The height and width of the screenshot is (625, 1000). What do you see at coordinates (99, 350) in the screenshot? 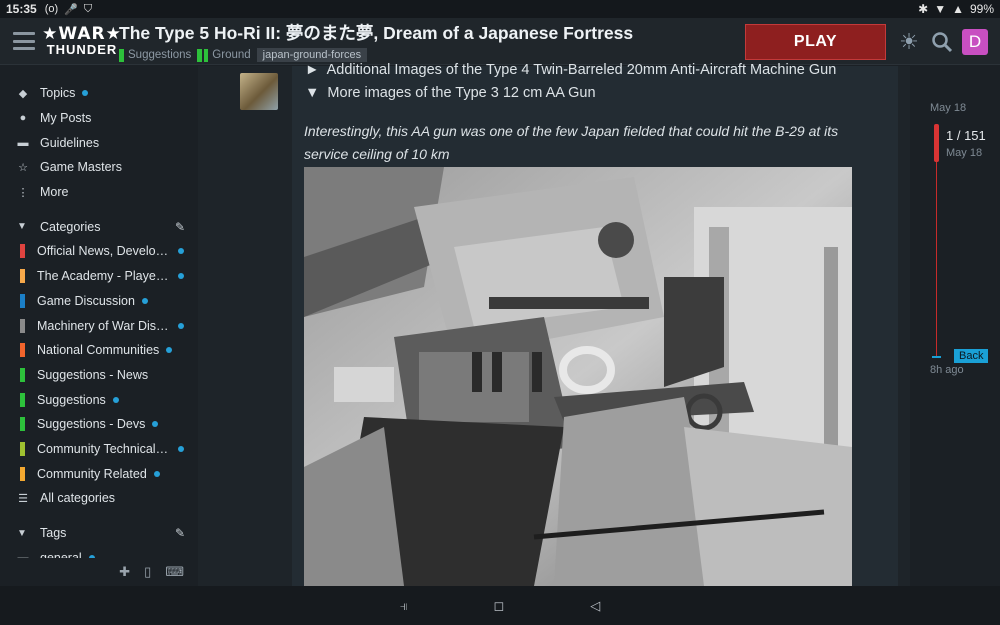
I see `sidebar-category: National Communities` at bounding box center [99, 350].